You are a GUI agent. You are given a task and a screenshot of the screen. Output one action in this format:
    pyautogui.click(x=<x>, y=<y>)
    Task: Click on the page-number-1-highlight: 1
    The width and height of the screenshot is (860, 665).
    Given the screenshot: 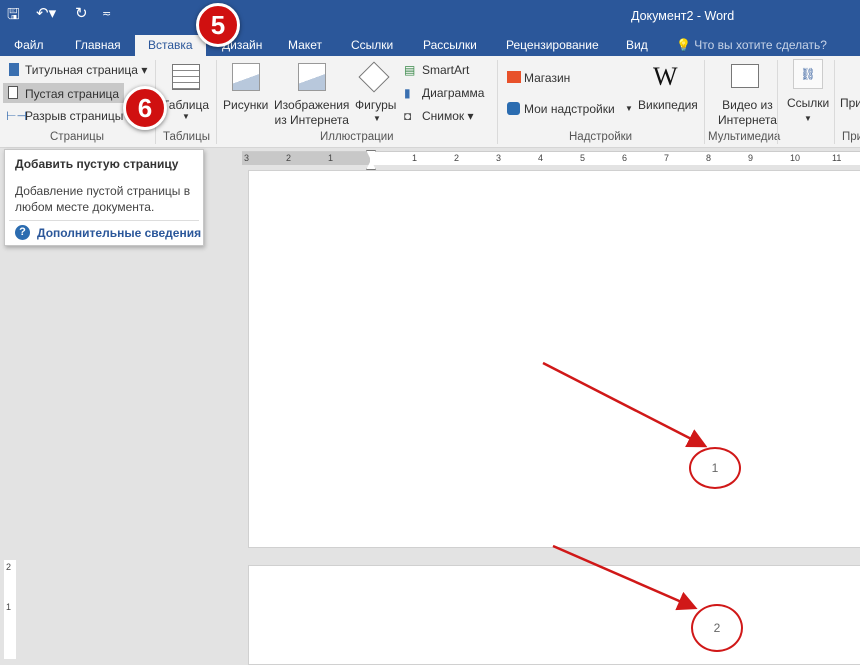 What is the action you would take?
    pyautogui.click(x=715, y=468)
    